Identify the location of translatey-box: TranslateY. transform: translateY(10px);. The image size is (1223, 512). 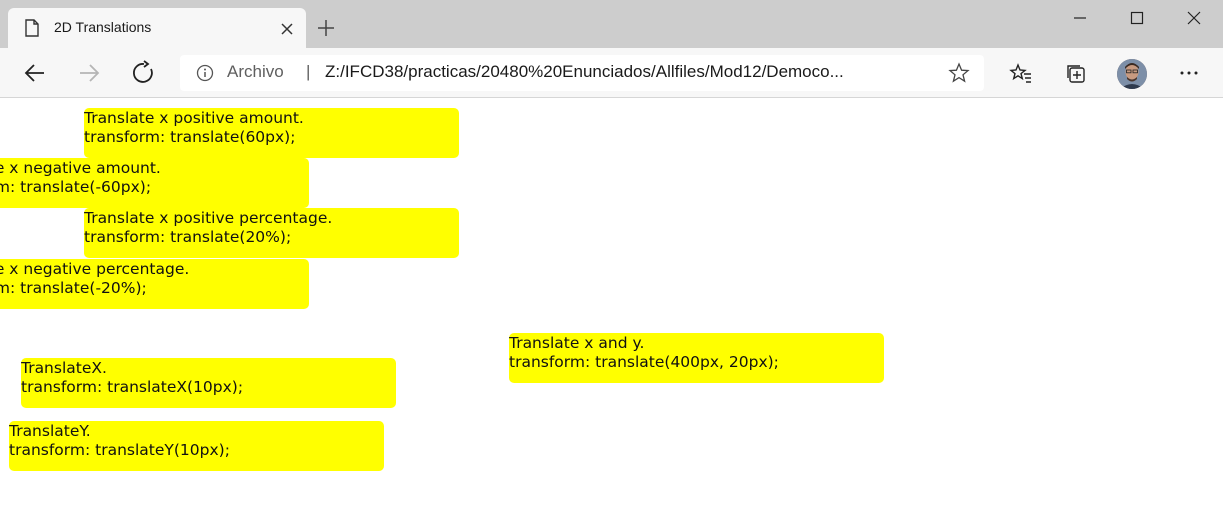
(196, 446).